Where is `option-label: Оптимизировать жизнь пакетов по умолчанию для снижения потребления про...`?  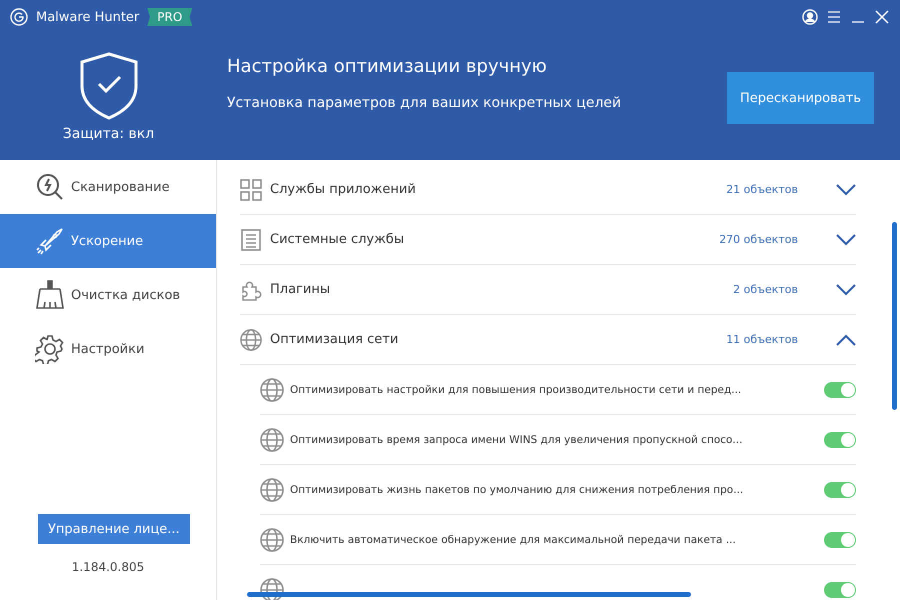
option-label: Оптимизировать жизнь пакетов по умолчанию для снижения потребления про... is located at coordinates (517, 490).